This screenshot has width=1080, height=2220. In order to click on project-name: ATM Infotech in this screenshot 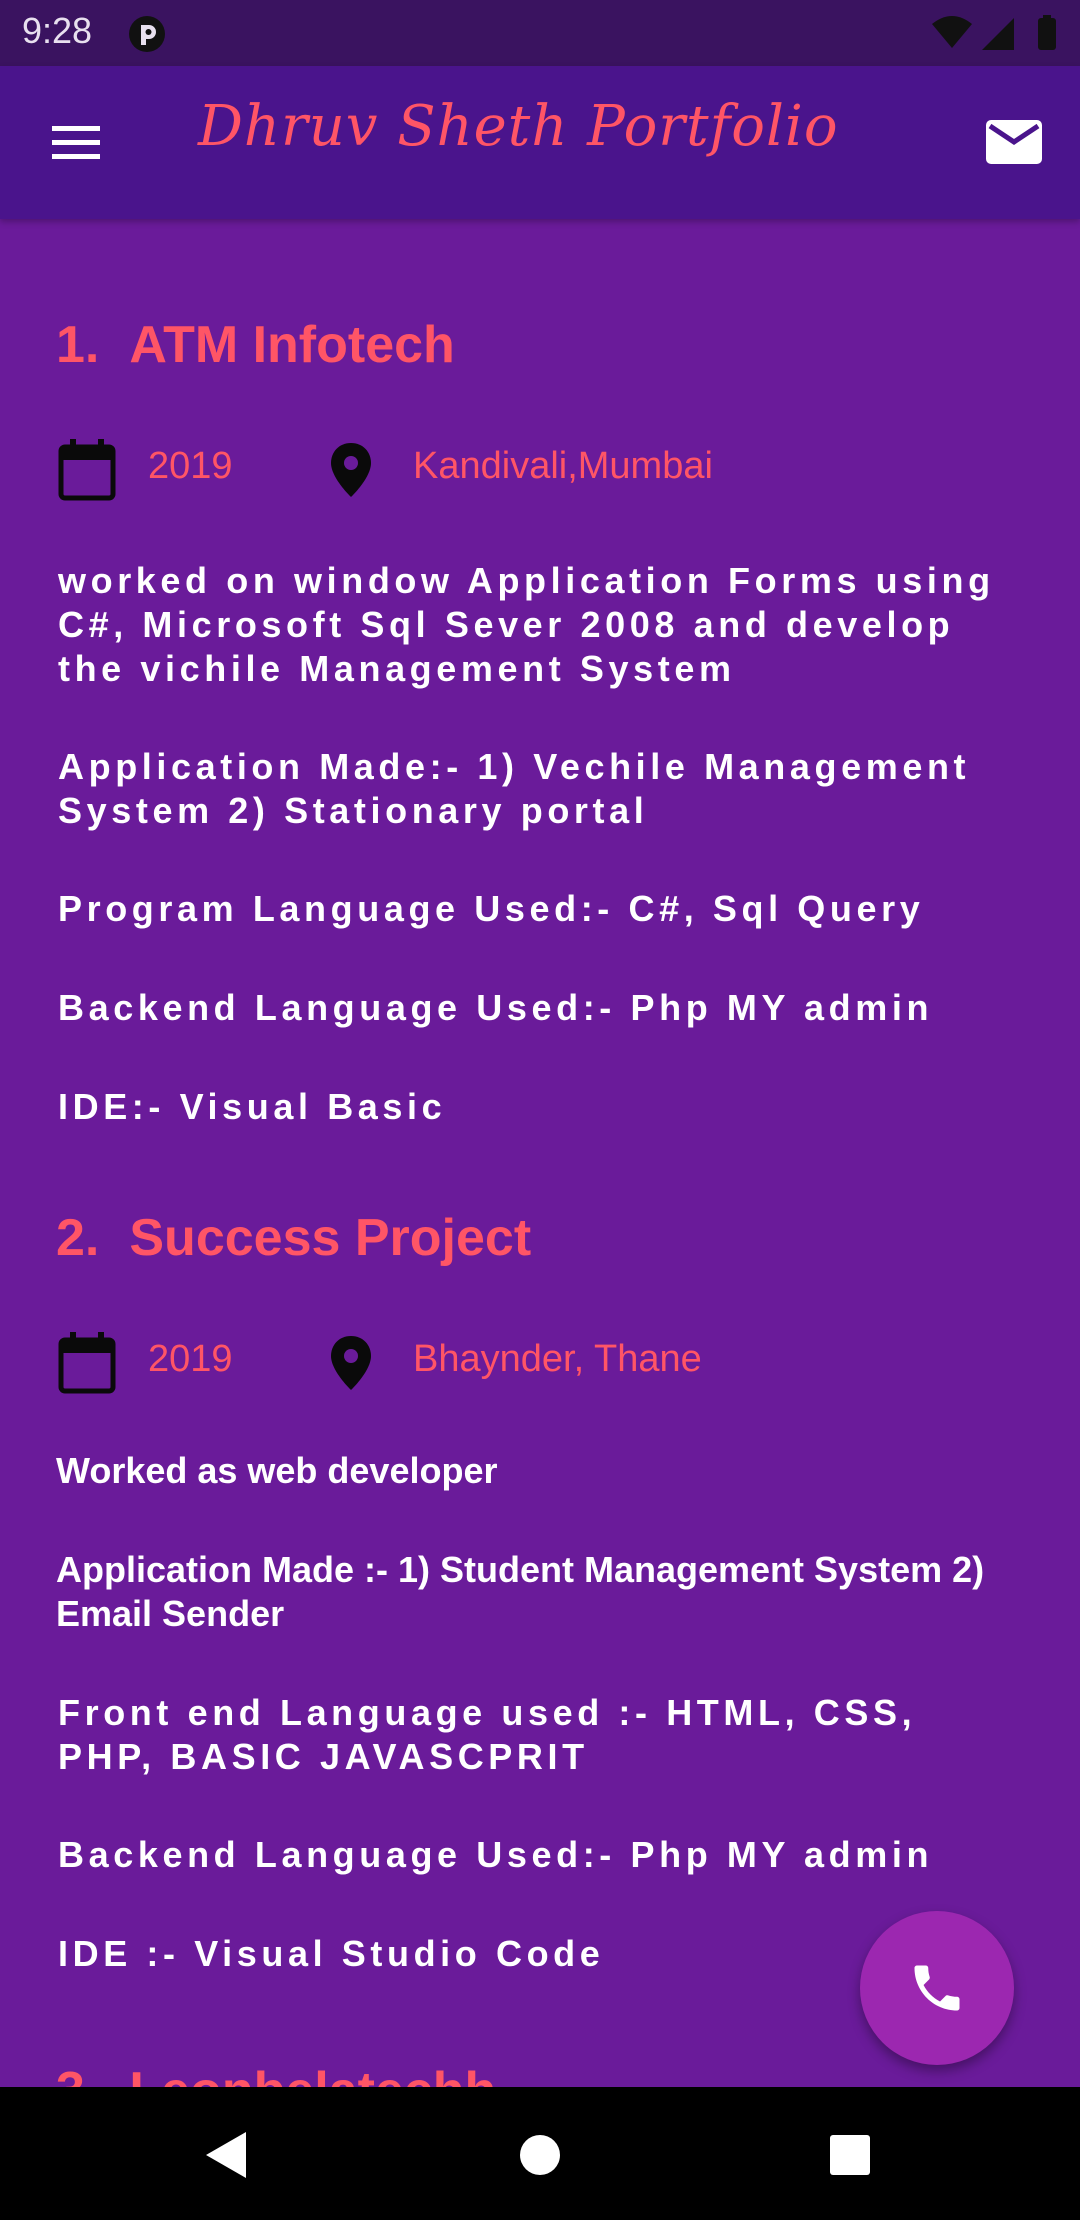, I will do `click(292, 345)`.